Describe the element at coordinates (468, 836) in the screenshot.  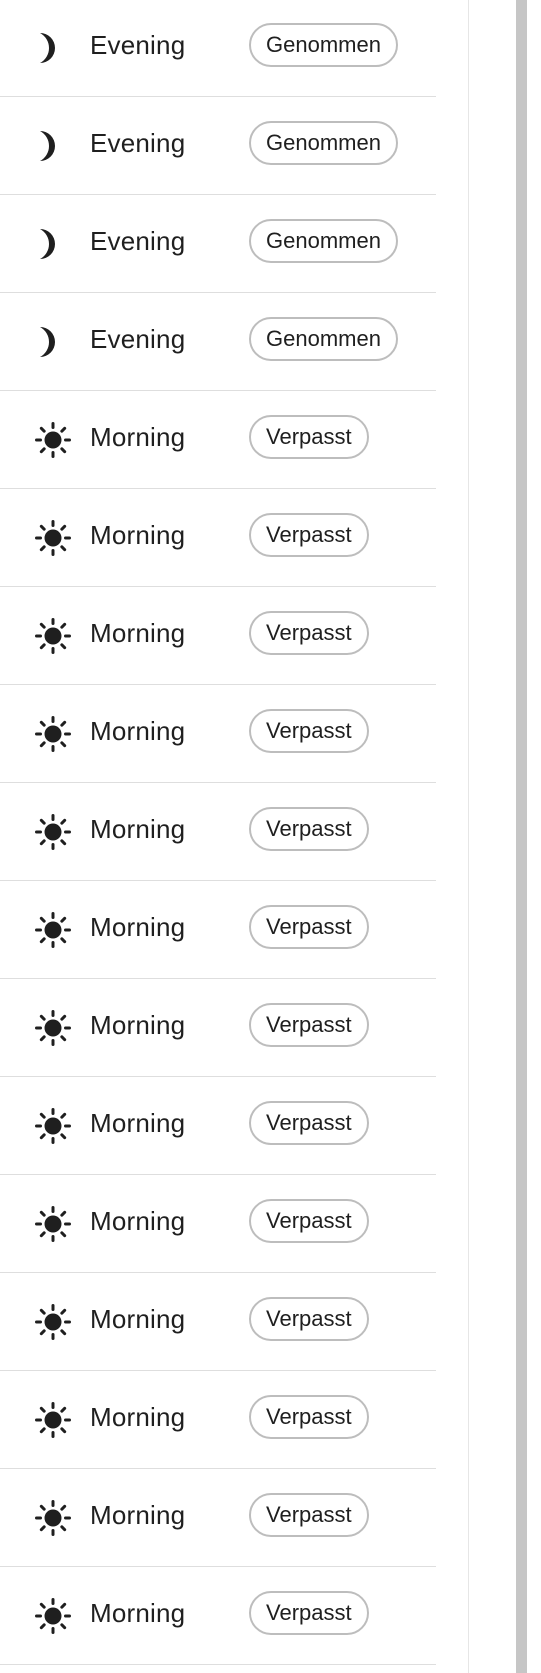
I see `pane-divider` at that location.